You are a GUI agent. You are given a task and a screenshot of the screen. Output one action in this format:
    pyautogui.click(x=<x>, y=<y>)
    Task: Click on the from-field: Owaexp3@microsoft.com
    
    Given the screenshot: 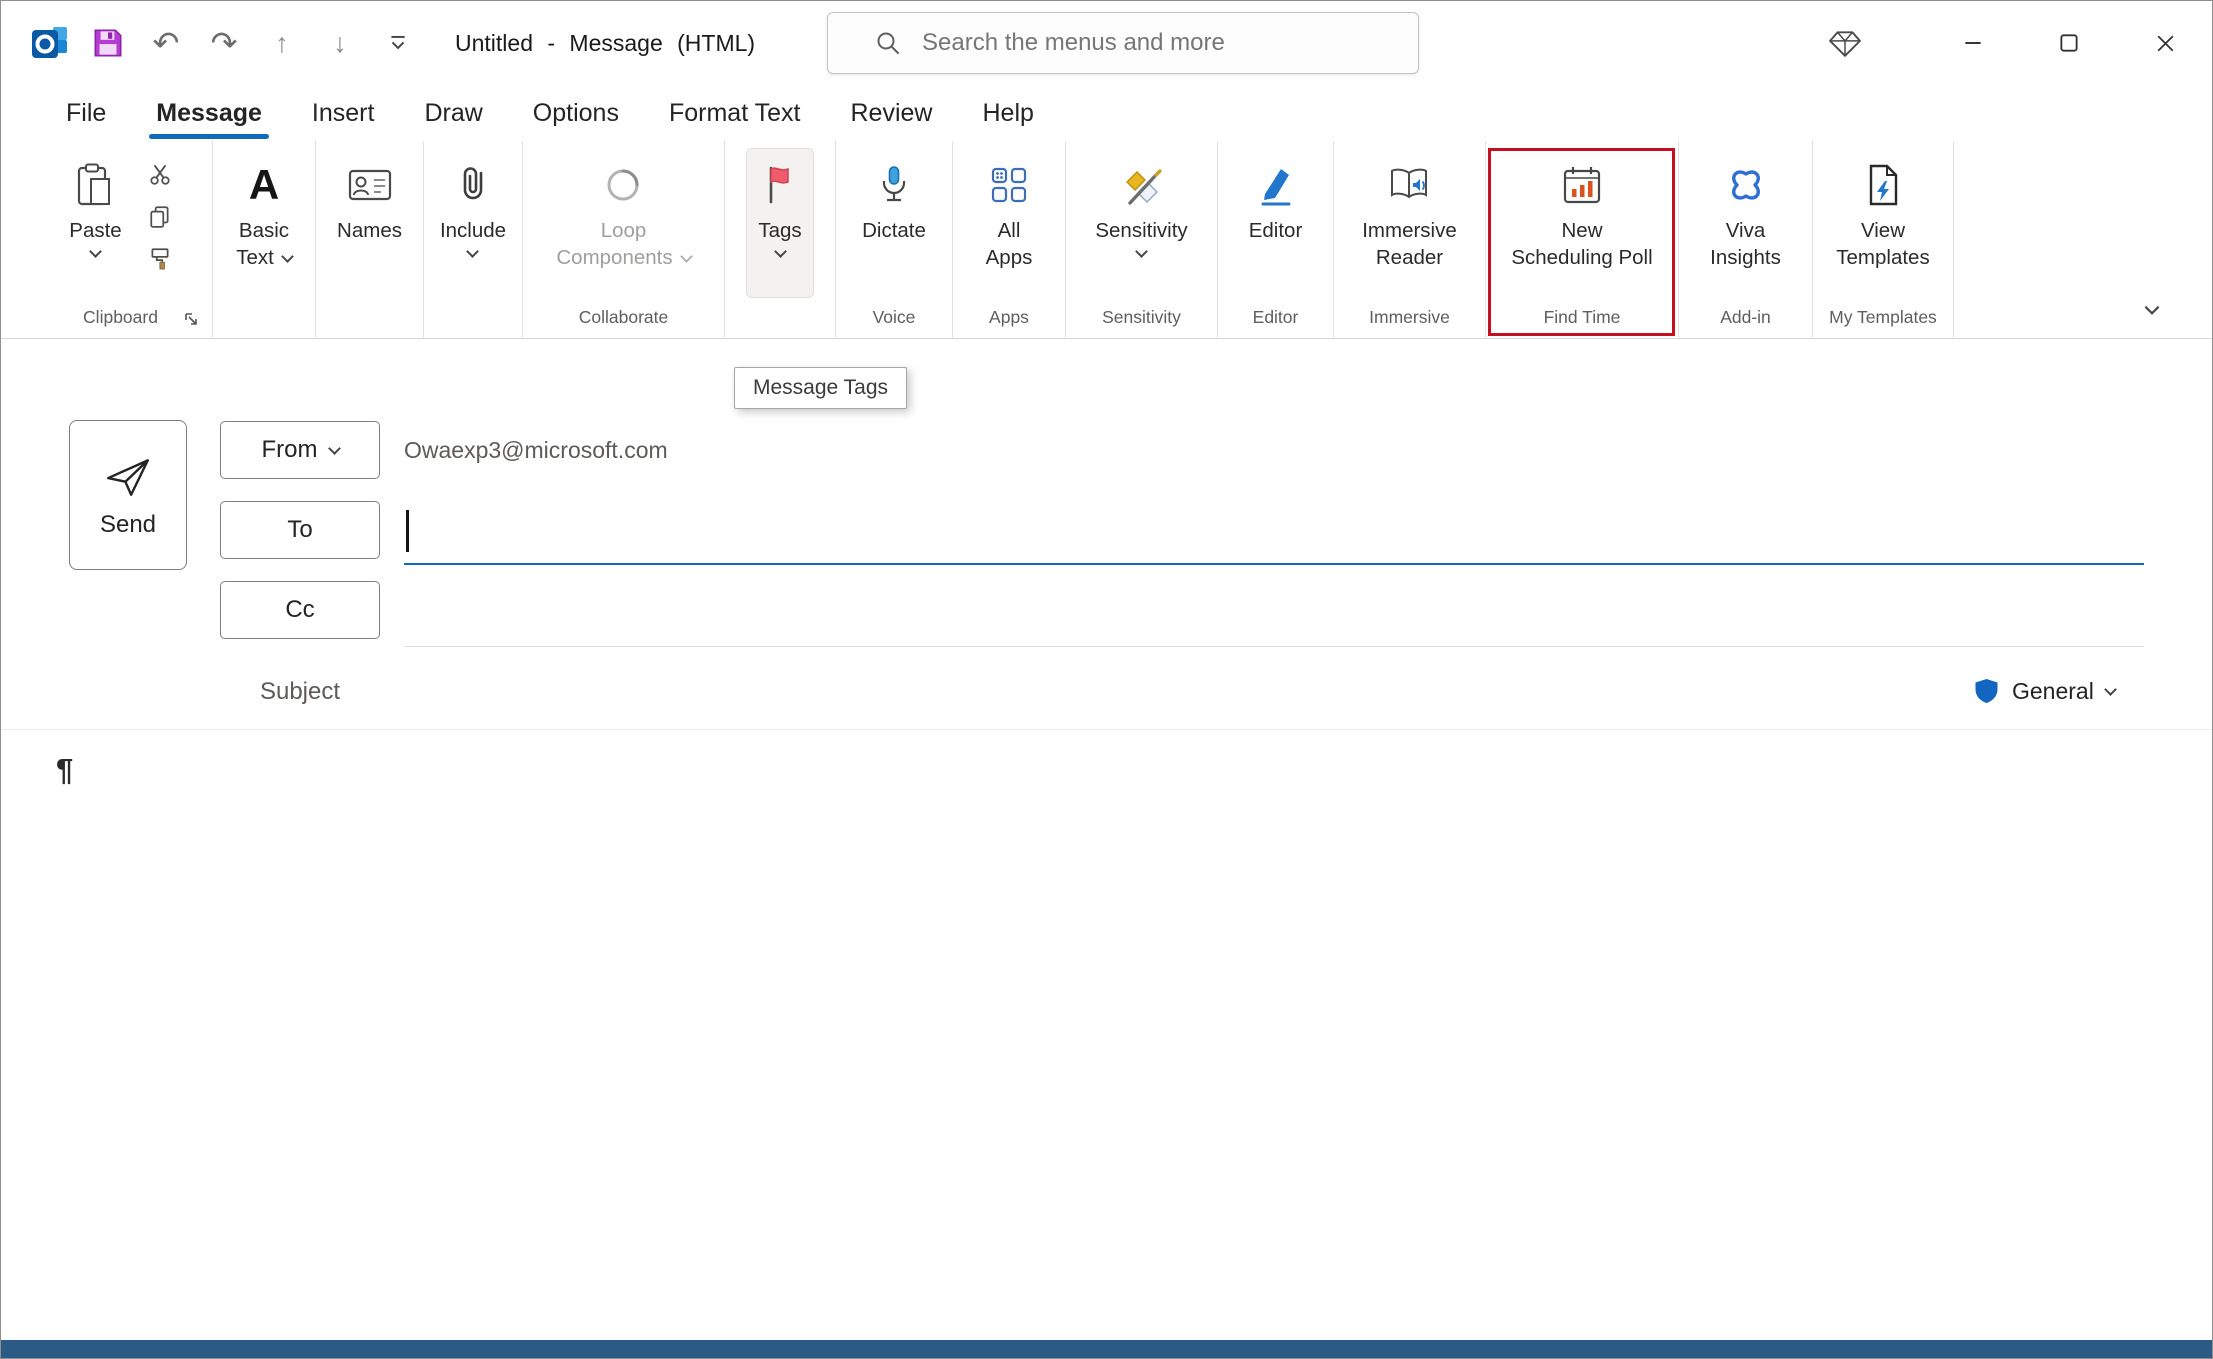 What is the action you would take?
    pyautogui.click(x=1274, y=450)
    